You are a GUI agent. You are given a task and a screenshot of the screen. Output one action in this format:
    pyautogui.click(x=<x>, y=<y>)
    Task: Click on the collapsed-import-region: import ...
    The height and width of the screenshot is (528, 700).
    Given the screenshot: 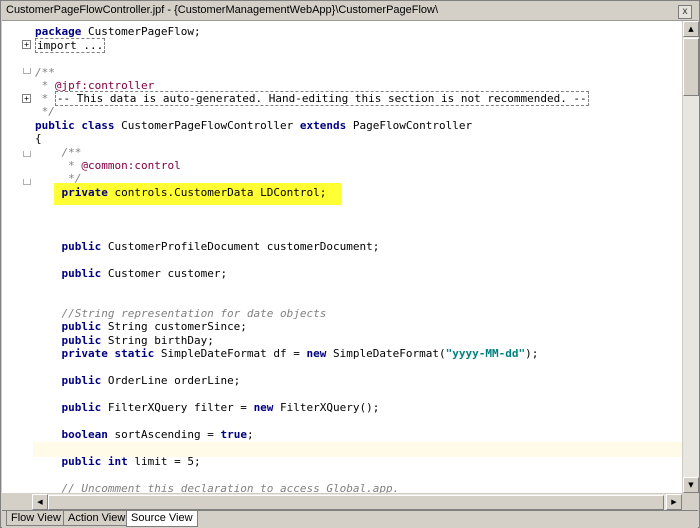 What is the action you would take?
    pyautogui.click(x=70, y=45)
    